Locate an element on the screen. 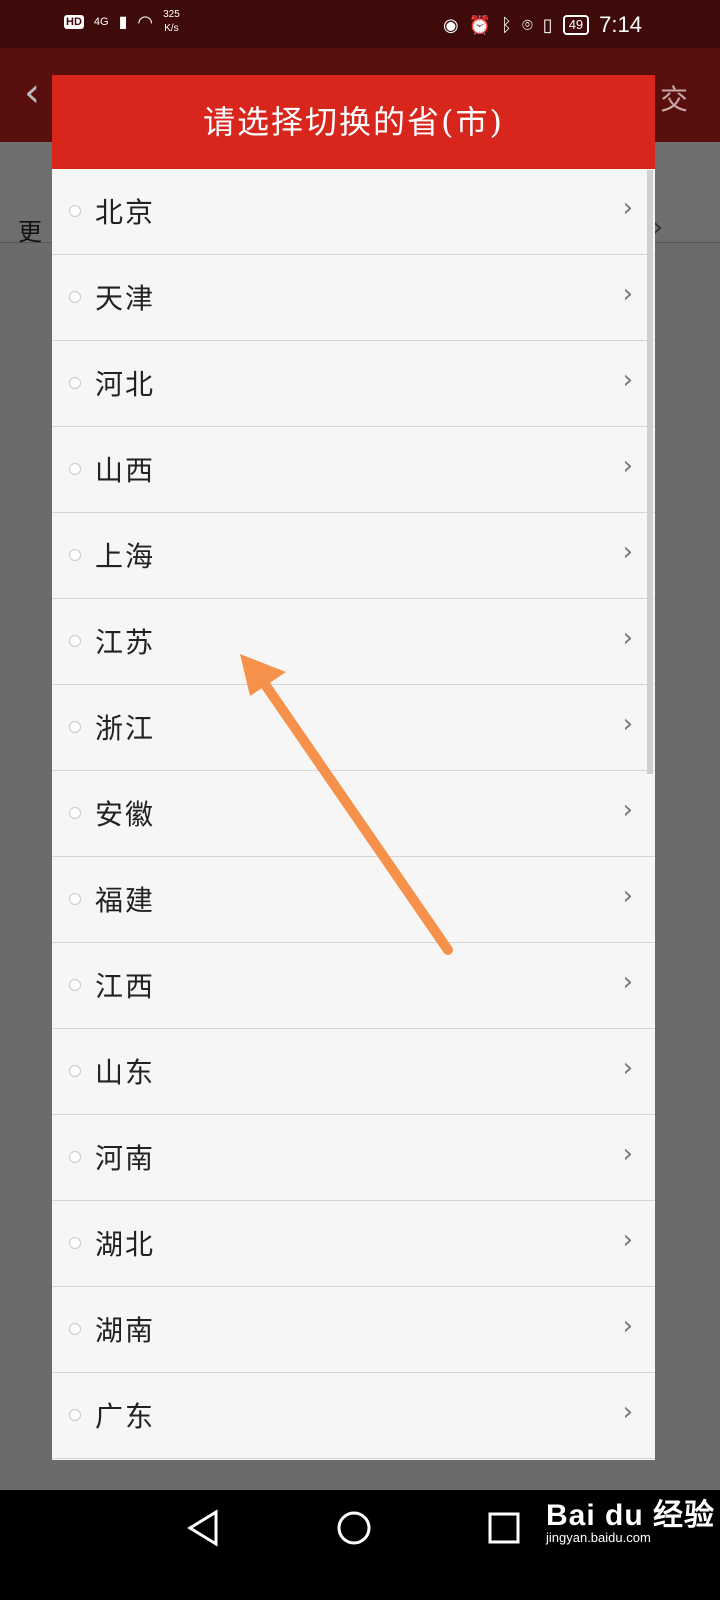  list-item: 山东 › is located at coordinates (353, 1072).